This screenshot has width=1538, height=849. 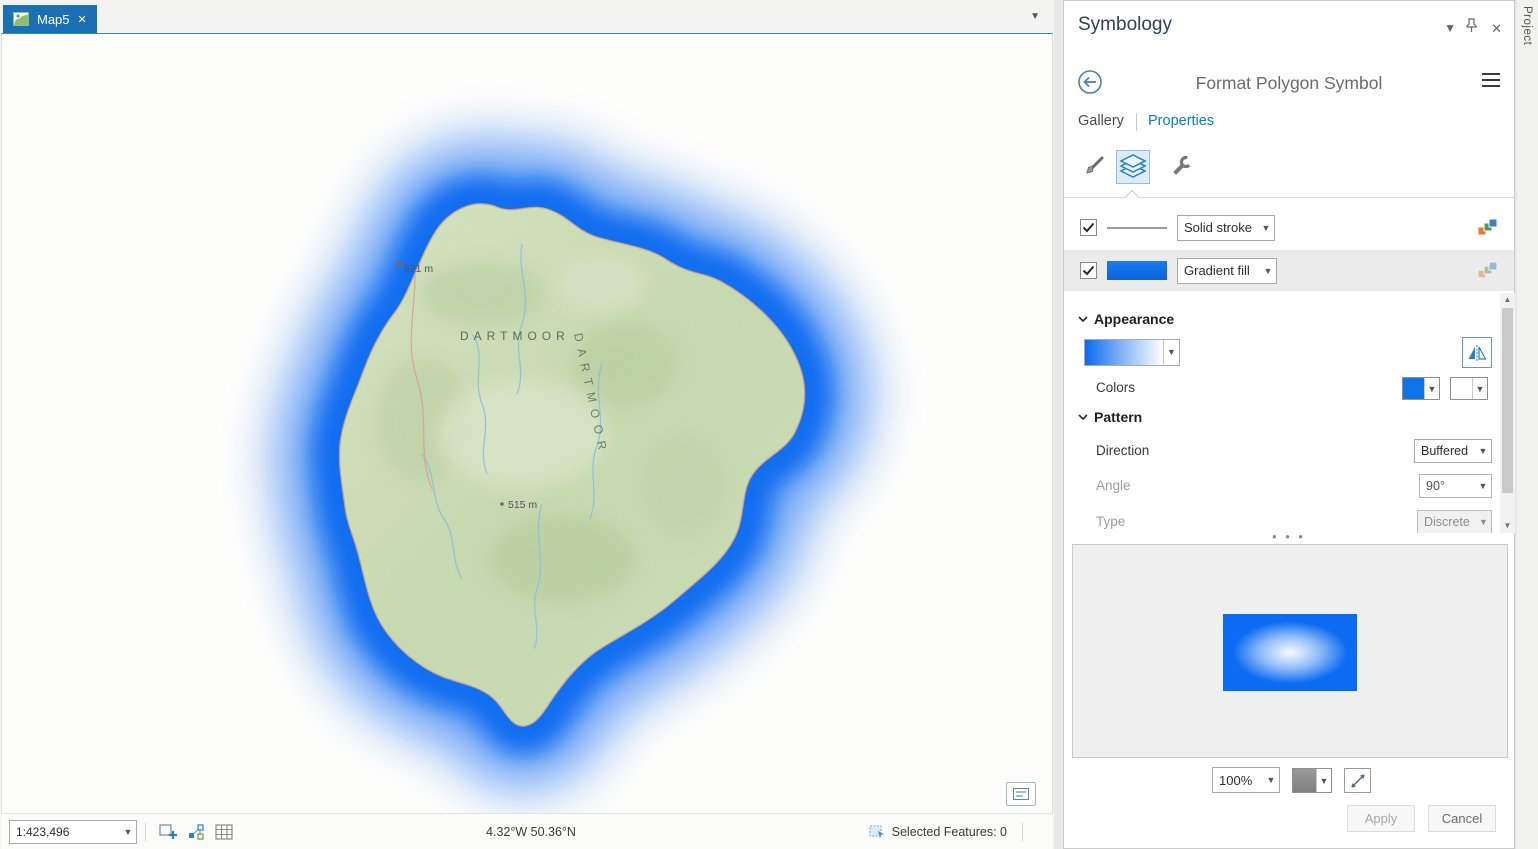 I want to click on paintbrush-mode-button, so click(x=1093, y=167).